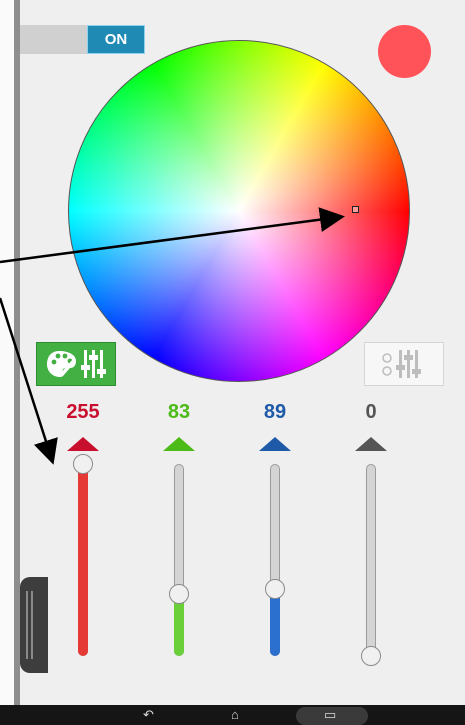  What do you see at coordinates (275, 412) in the screenshot?
I see `blue-value-label: 89` at bounding box center [275, 412].